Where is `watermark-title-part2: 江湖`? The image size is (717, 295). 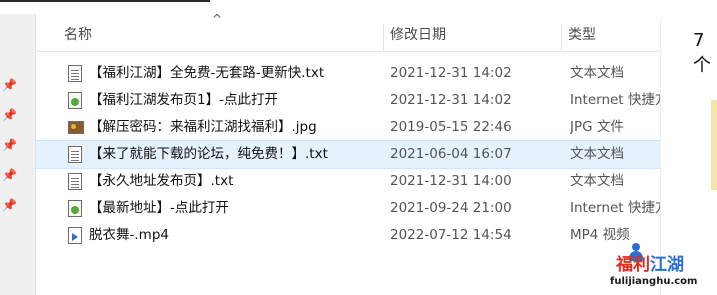
watermark-title-part2: 江湖 is located at coordinates (667, 265).